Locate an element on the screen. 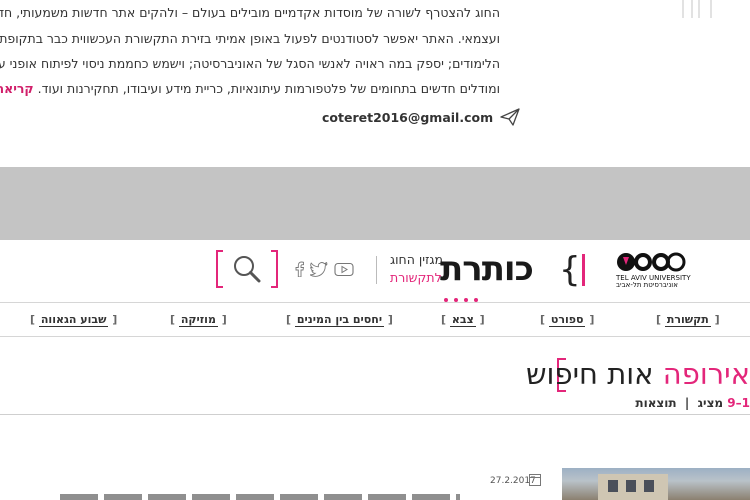 Image resolution: width=750 pixels, height=500 pixels. ad-banner-placeholder is located at coordinates (375, 203).